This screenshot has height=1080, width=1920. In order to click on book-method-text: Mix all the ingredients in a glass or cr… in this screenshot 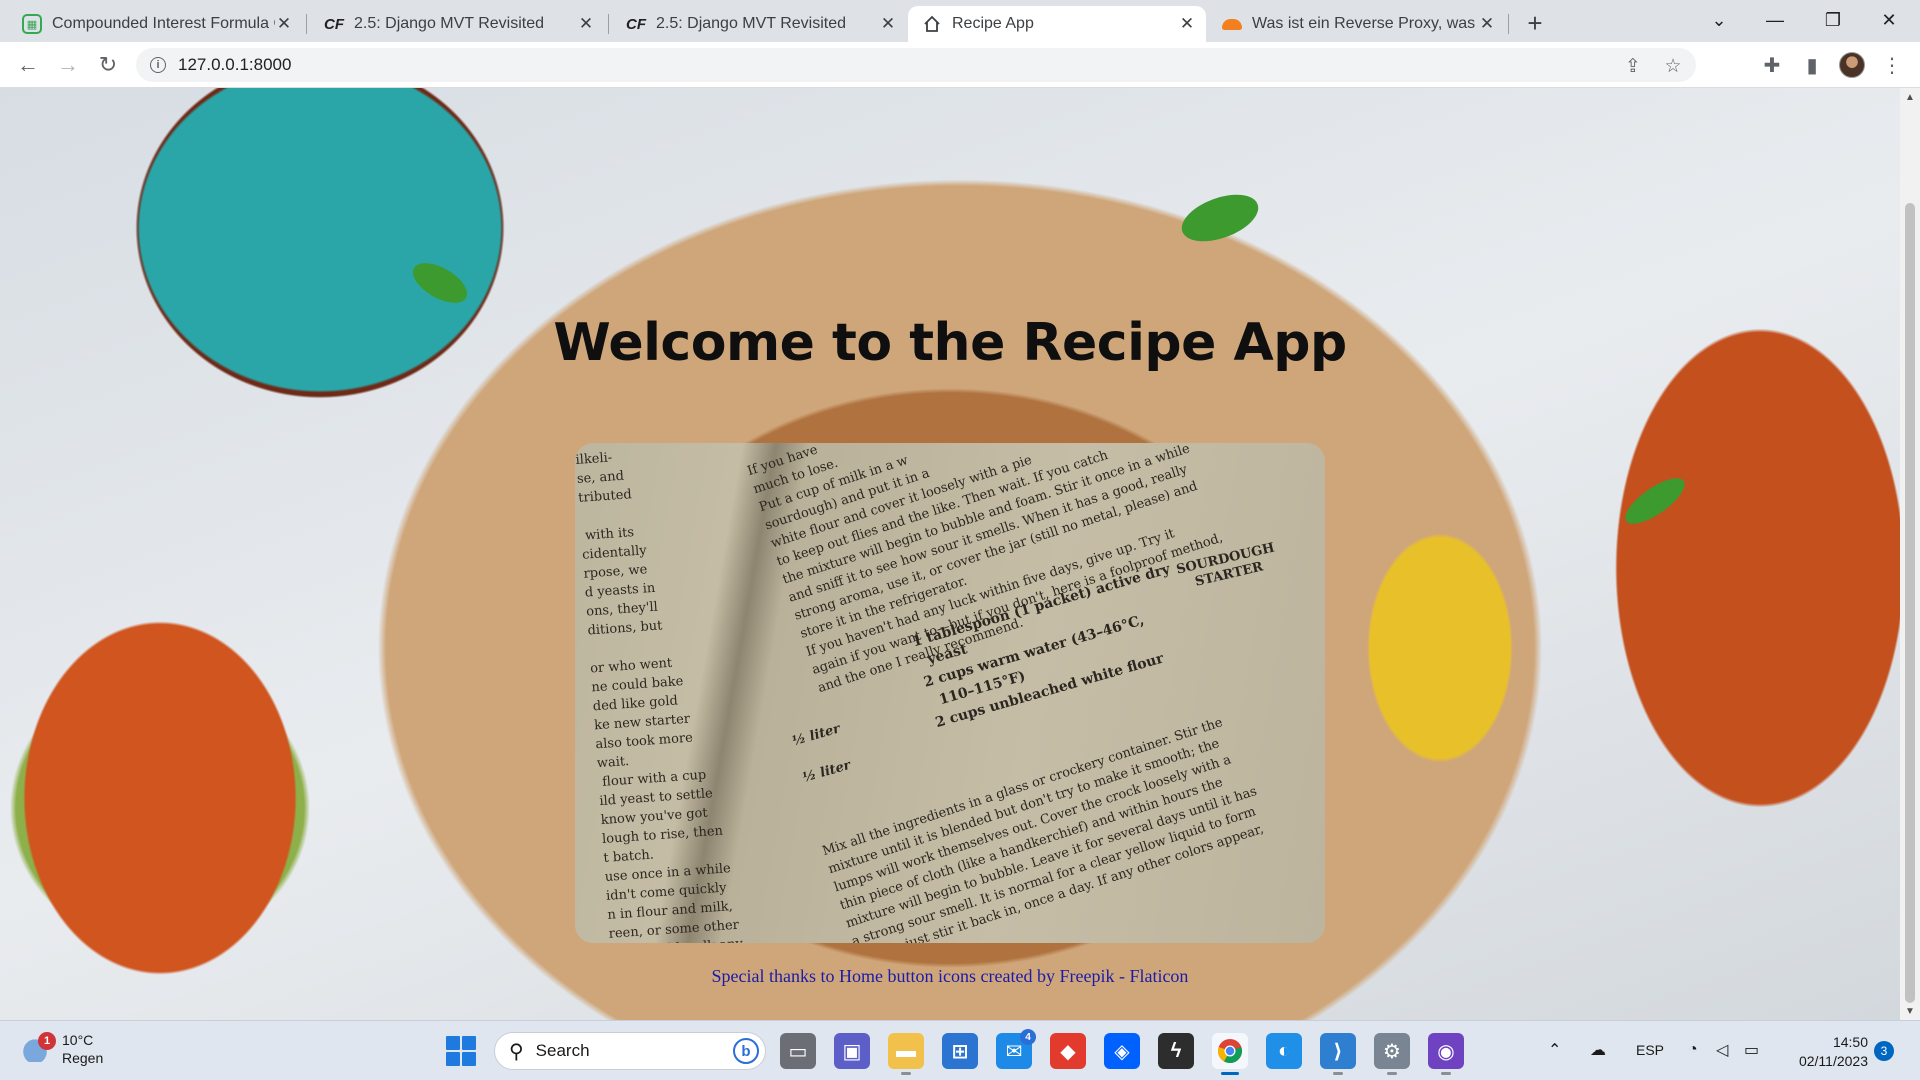, I will do `click(1043, 829)`.